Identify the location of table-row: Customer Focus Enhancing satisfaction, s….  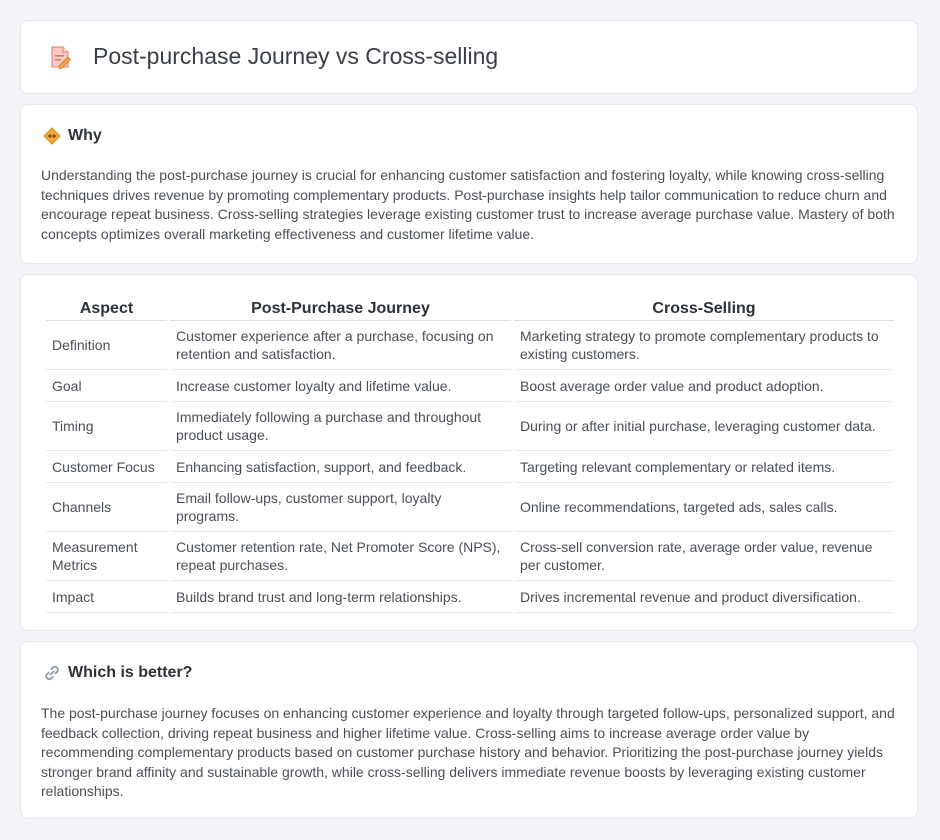
(470, 467).